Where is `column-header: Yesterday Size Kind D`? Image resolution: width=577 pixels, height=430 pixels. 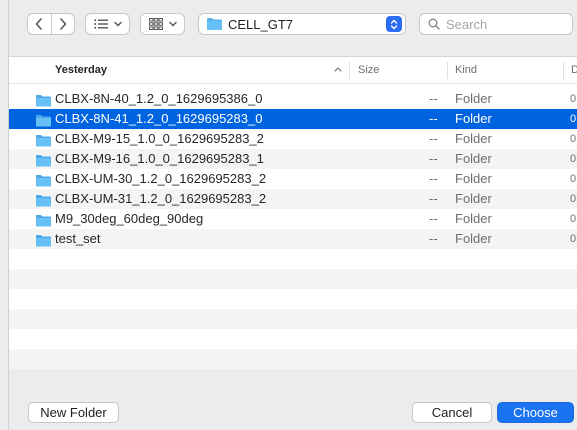 column-header: Yesterday Size Kind D is located at coordinates (293, 70).